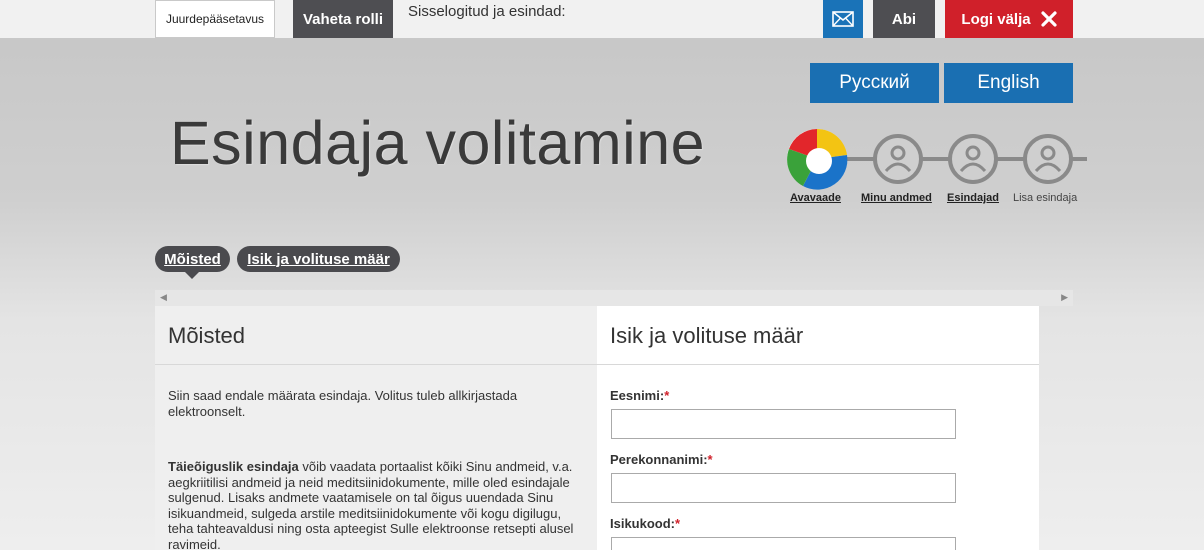 Image resolution: width=1204 pixels, height=550 pixels. Describe the element at coordinates (783, 543) in the screenshot. I see `personal-code-input` at that location.